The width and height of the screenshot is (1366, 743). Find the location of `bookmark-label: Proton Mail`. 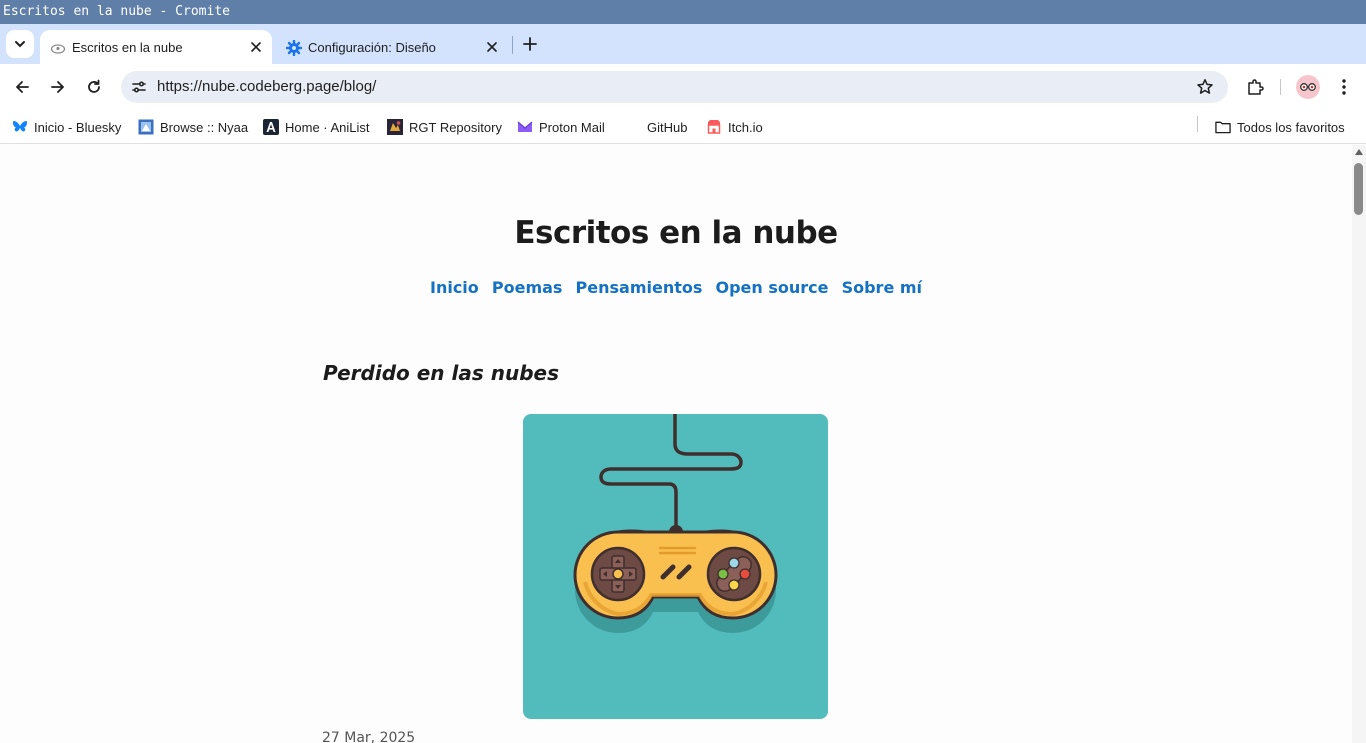

bookmark-label: Proton Mail is located at coordinates (572, 127).